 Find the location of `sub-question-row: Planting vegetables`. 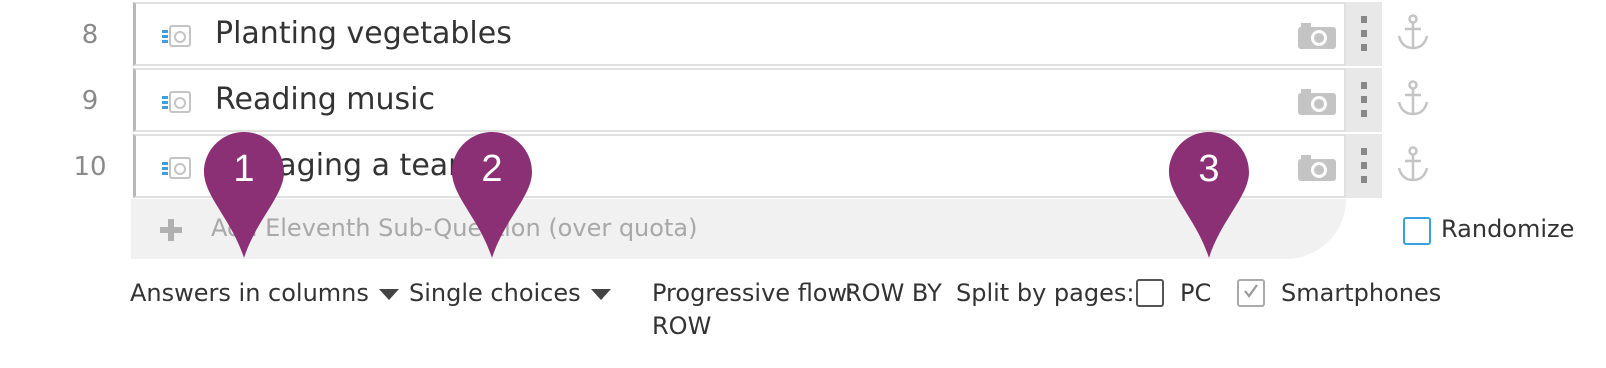

sub-question-row: Planting vegetables is located at coordinates (739, 34).